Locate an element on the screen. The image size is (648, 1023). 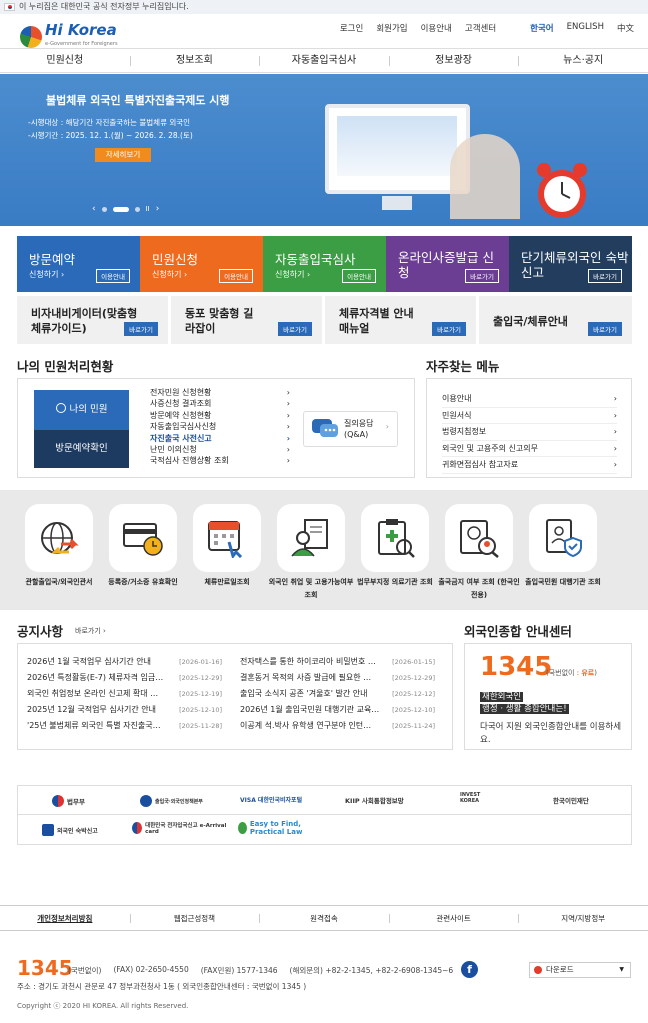
notice-item: 2025년 12월 국적업무 심사기간 안내 [2025-12-10] is located at coordinates (124, 710).